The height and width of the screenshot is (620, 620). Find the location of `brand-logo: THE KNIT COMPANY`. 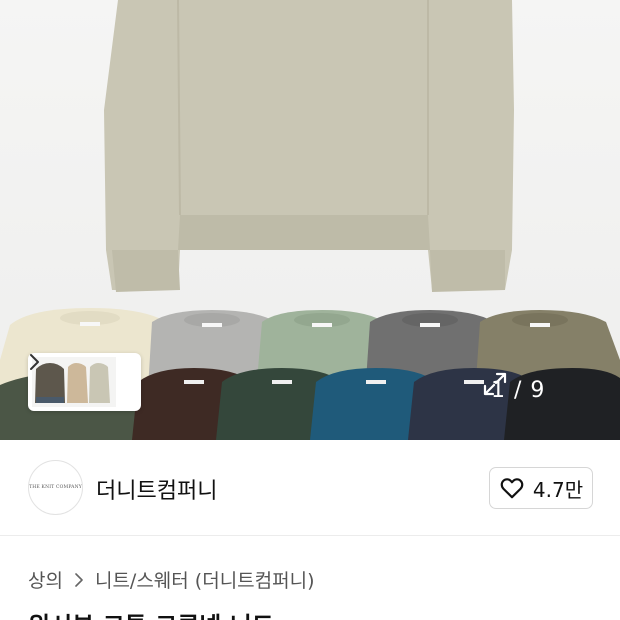

brand-logo: THE KNIT COMPANY is located at coordinates (55, 487).